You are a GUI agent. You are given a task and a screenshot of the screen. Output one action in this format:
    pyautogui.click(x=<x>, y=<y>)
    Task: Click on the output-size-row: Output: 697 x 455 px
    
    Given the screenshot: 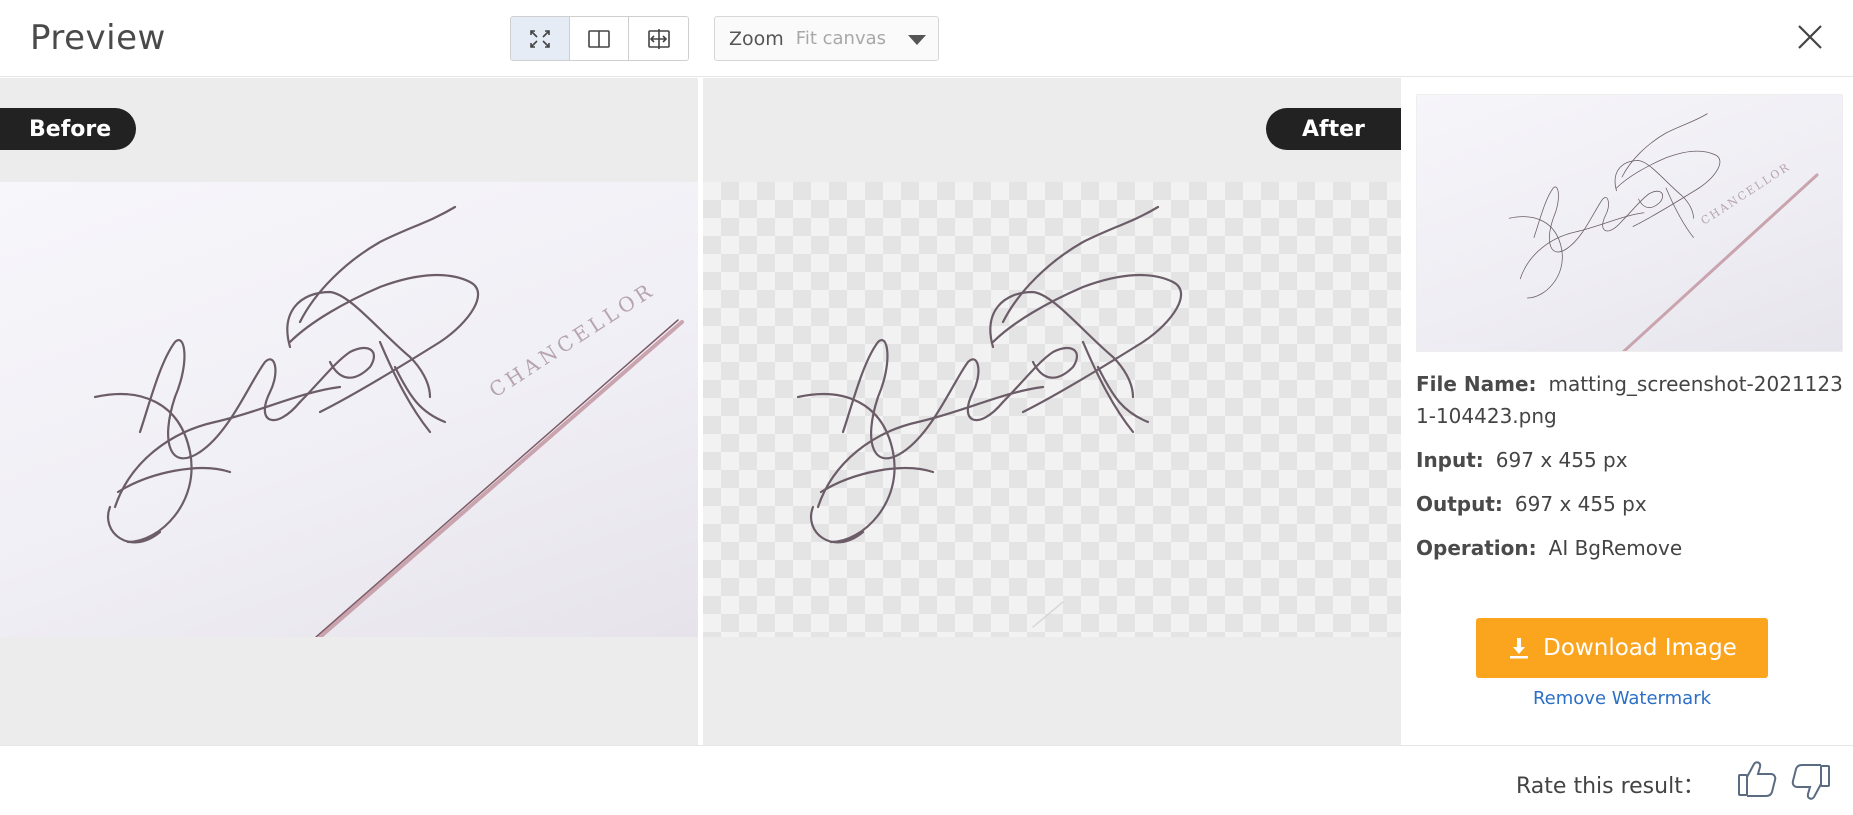 What is the action you would take?
    pyautogui.click(x=1631, y=504)
    